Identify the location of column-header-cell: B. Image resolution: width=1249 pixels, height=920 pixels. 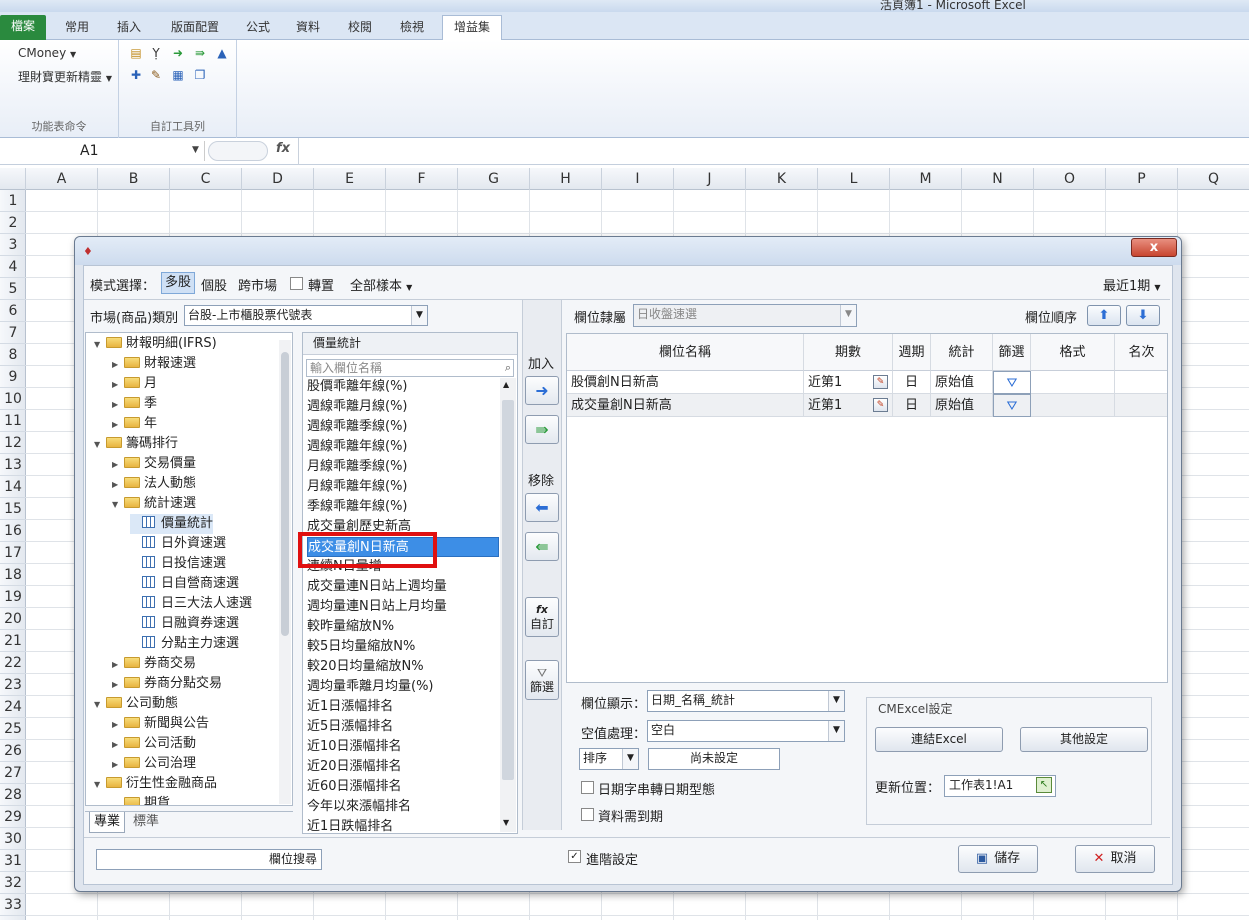
(134, 179).